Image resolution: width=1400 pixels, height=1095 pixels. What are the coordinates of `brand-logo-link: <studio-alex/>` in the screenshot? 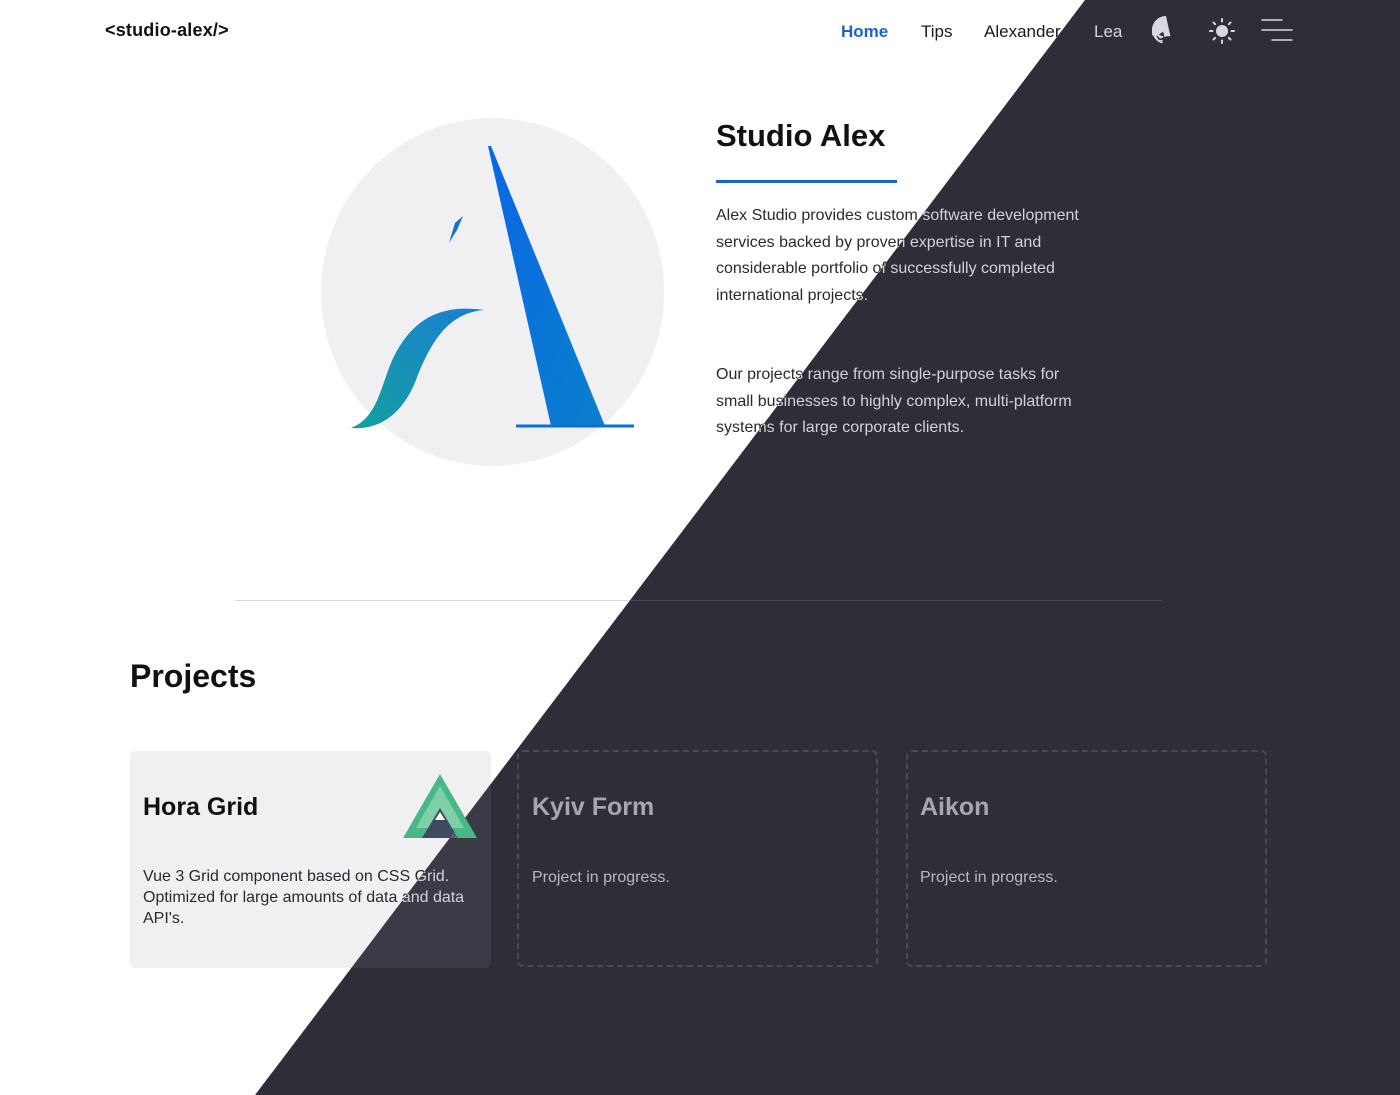 It's located at (167, 30).